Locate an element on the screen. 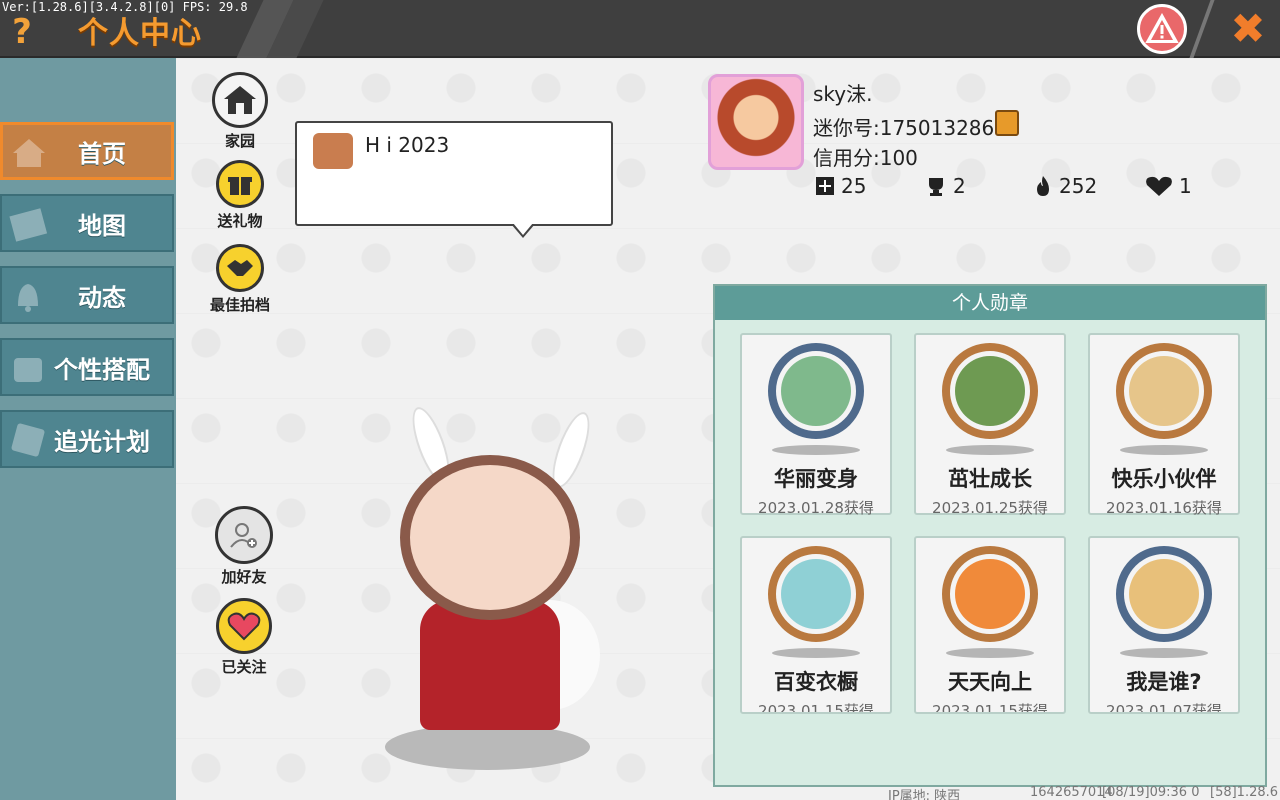 The width and height of the screenshot is (1280, 800). add-friend-icon is located at coordinates (244, 535).